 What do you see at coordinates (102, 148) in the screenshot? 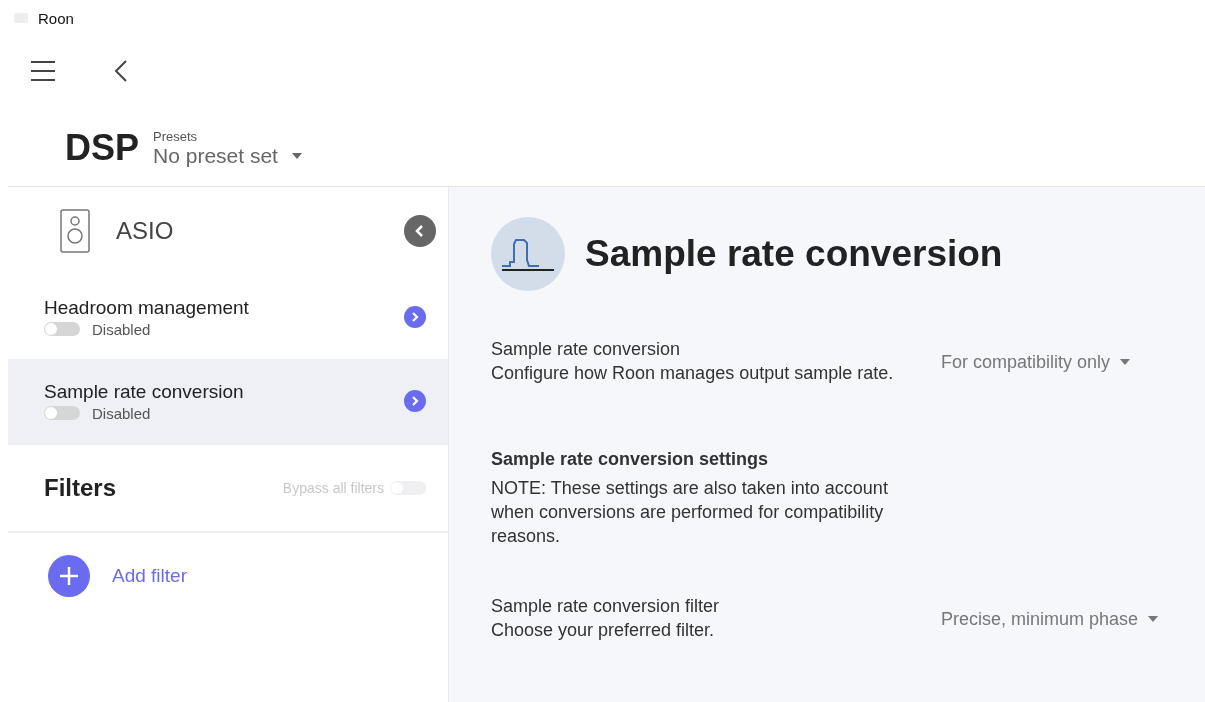
I see `page-title: DSP` at bounding box center [102, 148].